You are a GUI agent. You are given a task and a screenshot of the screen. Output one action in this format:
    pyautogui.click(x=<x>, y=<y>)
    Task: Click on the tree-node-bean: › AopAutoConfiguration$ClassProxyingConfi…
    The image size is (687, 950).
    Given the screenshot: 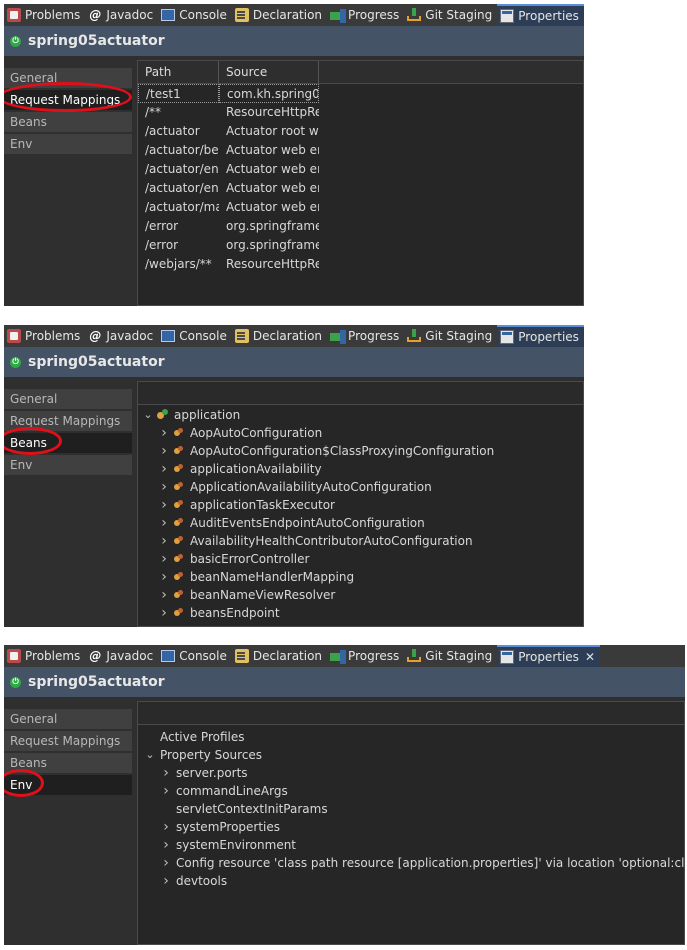 What is the action you would take?
    pyautogui.click(x=360, y=451)
    